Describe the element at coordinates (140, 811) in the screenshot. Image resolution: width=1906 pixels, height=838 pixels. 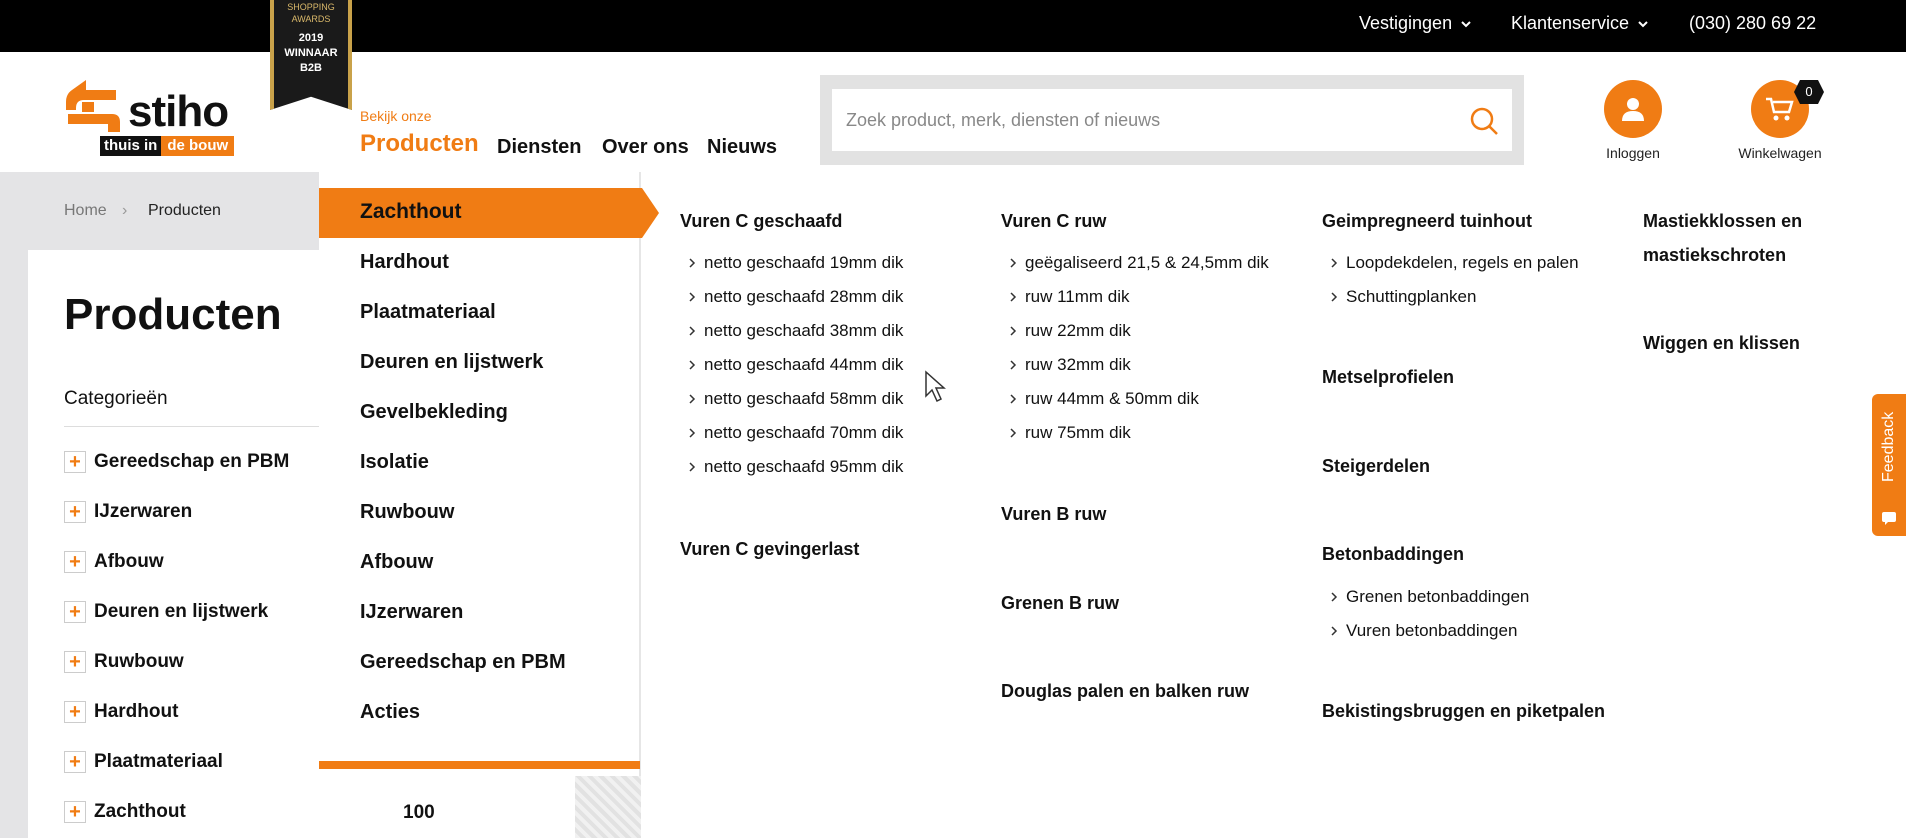
I see `category-label: Zachthout` at that location.